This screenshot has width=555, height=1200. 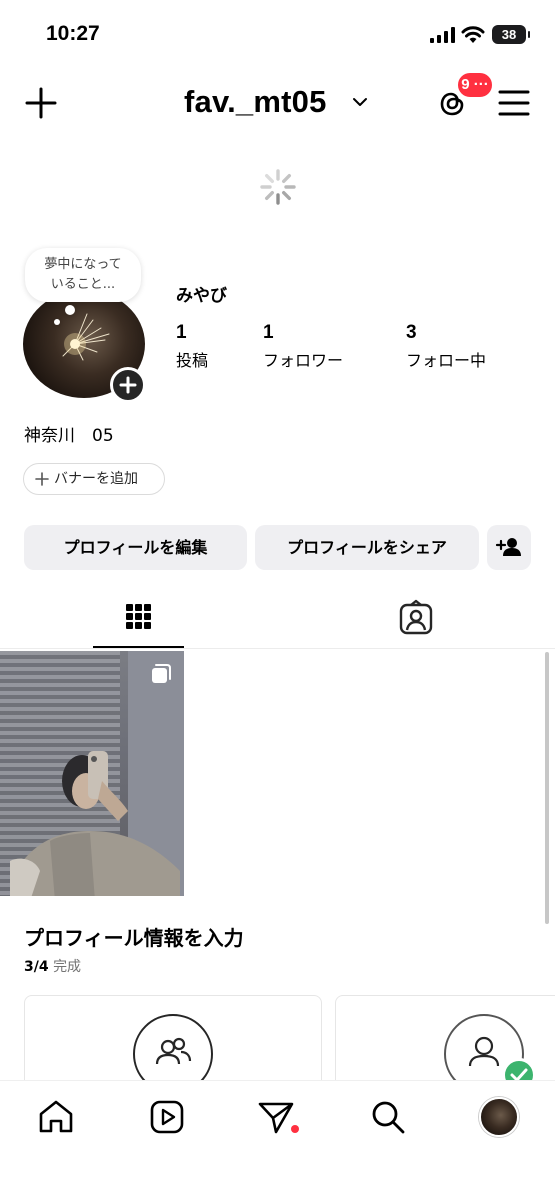 What do you see at coordinates (278, 187) in the screenshot?
I see `loading-spinner-icon` at bounding box center [278, 187].